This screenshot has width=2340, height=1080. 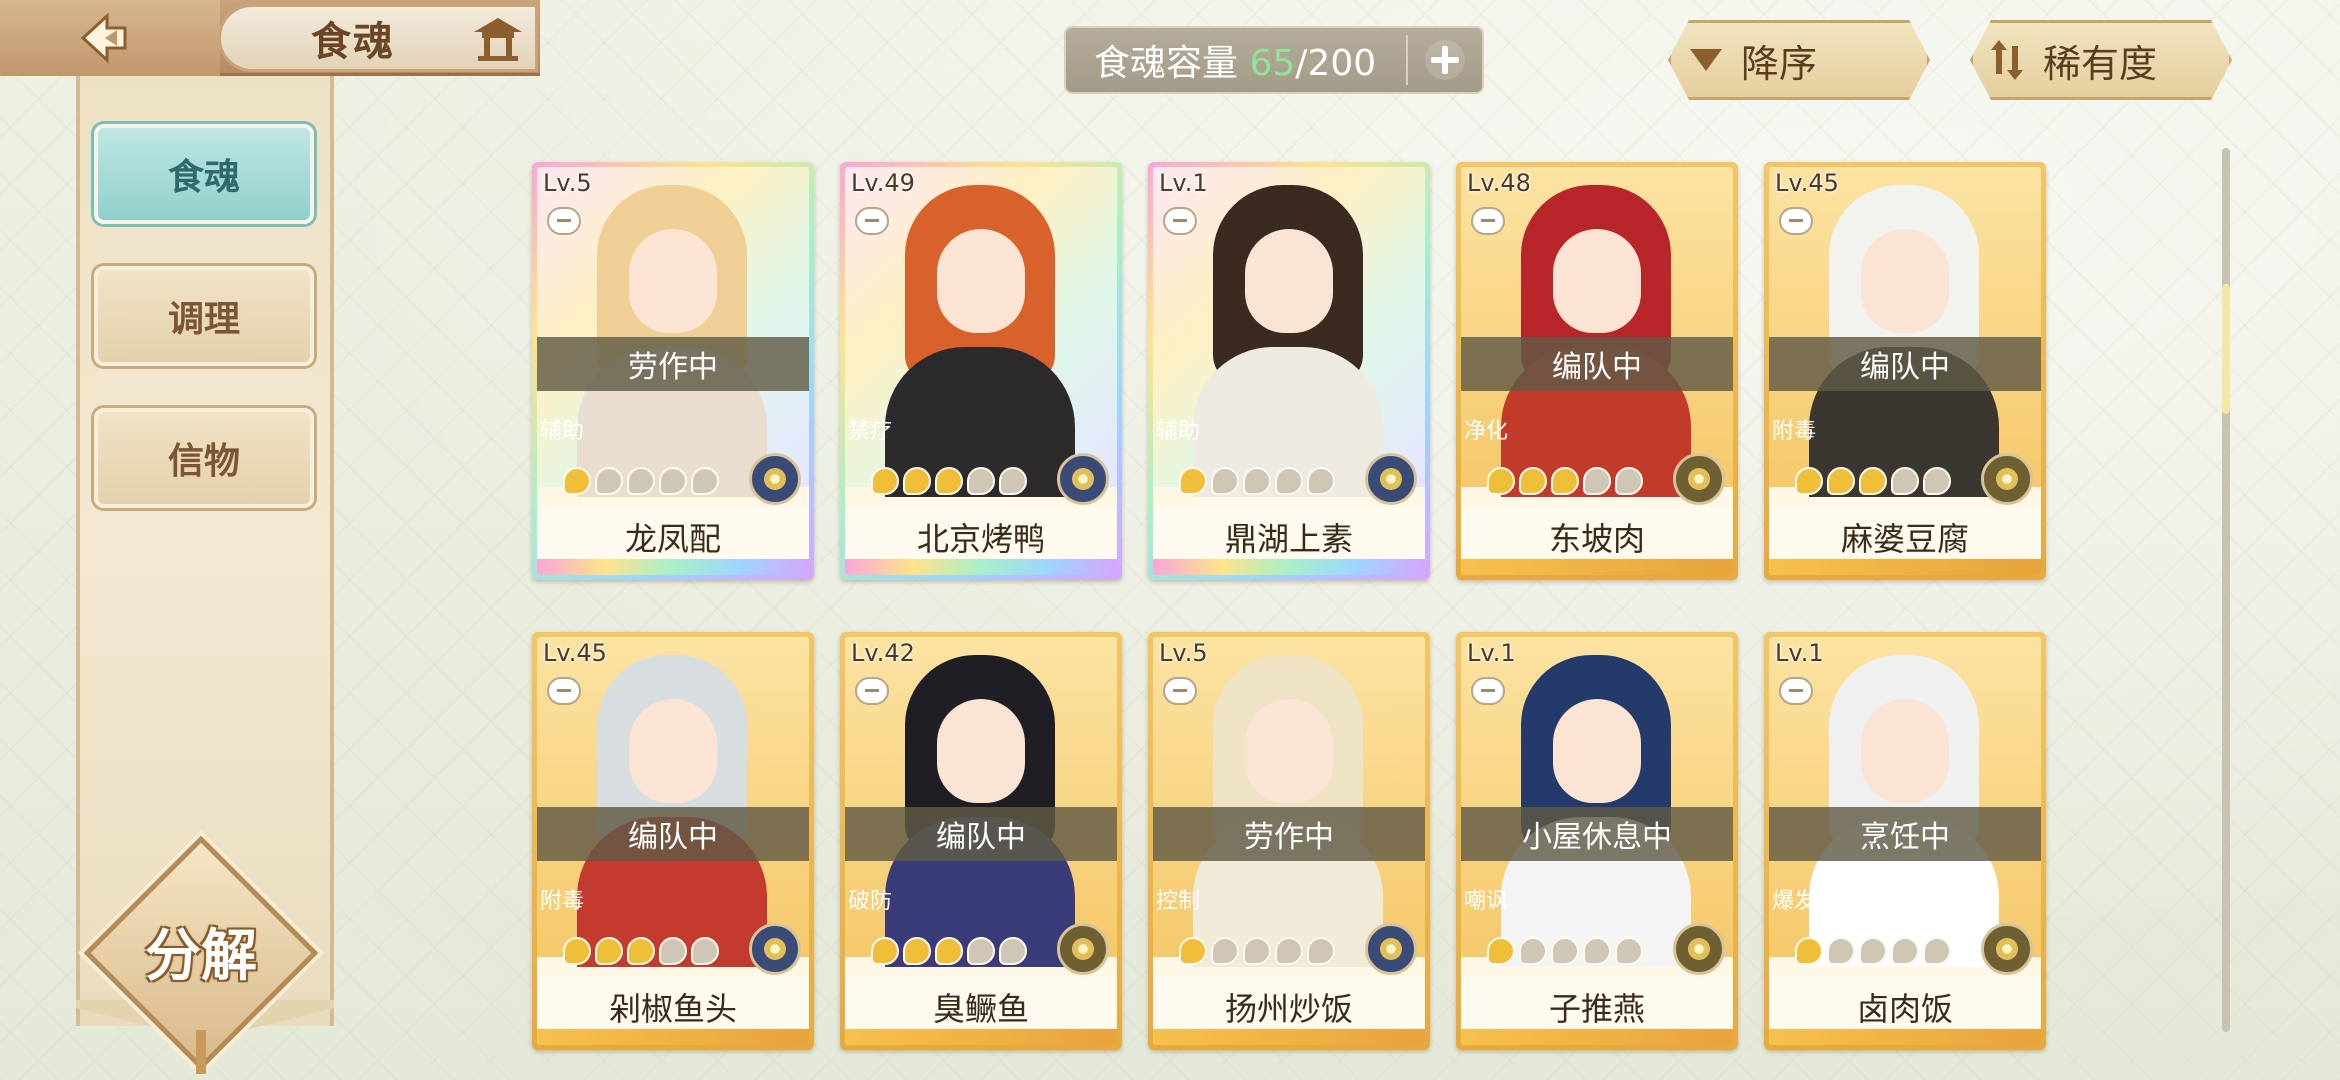 What do you see at coordinates (201, 1052) in the screenshot?
I see `tassel-decoration` at bounding box center [201, 1052].